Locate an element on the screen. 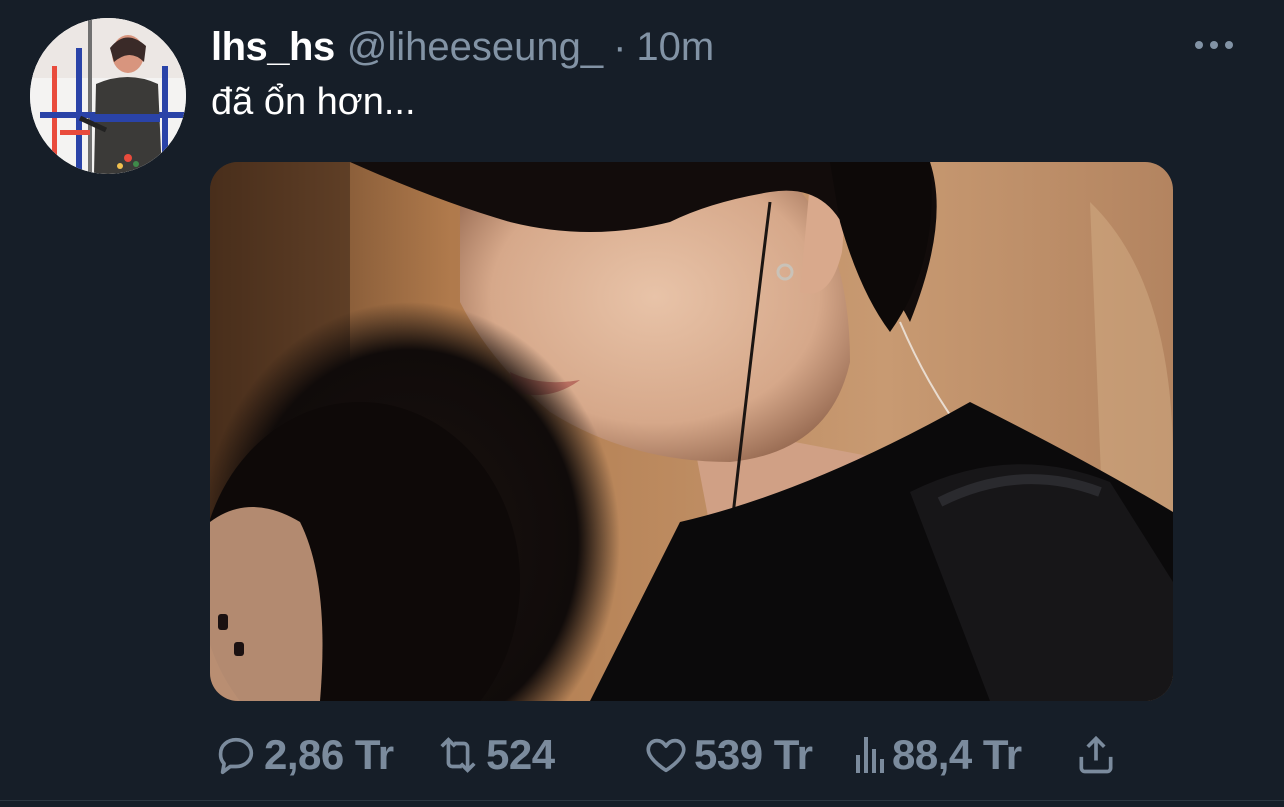 The height and width of the screenshot is (807, 1284). reply-button: 2,86 Tr is located at coordinates (303, 755).